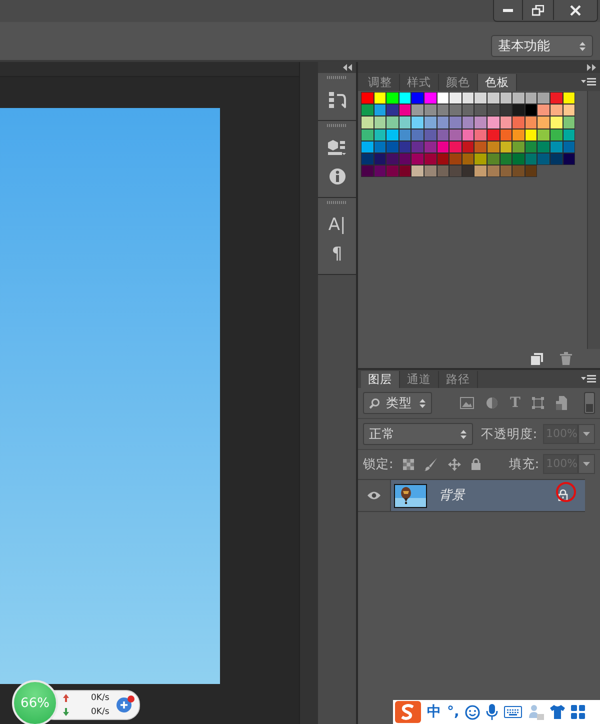  Describe the element at coordinates (492, 712) in the screenshot. I see `microphone-icon` at that location.